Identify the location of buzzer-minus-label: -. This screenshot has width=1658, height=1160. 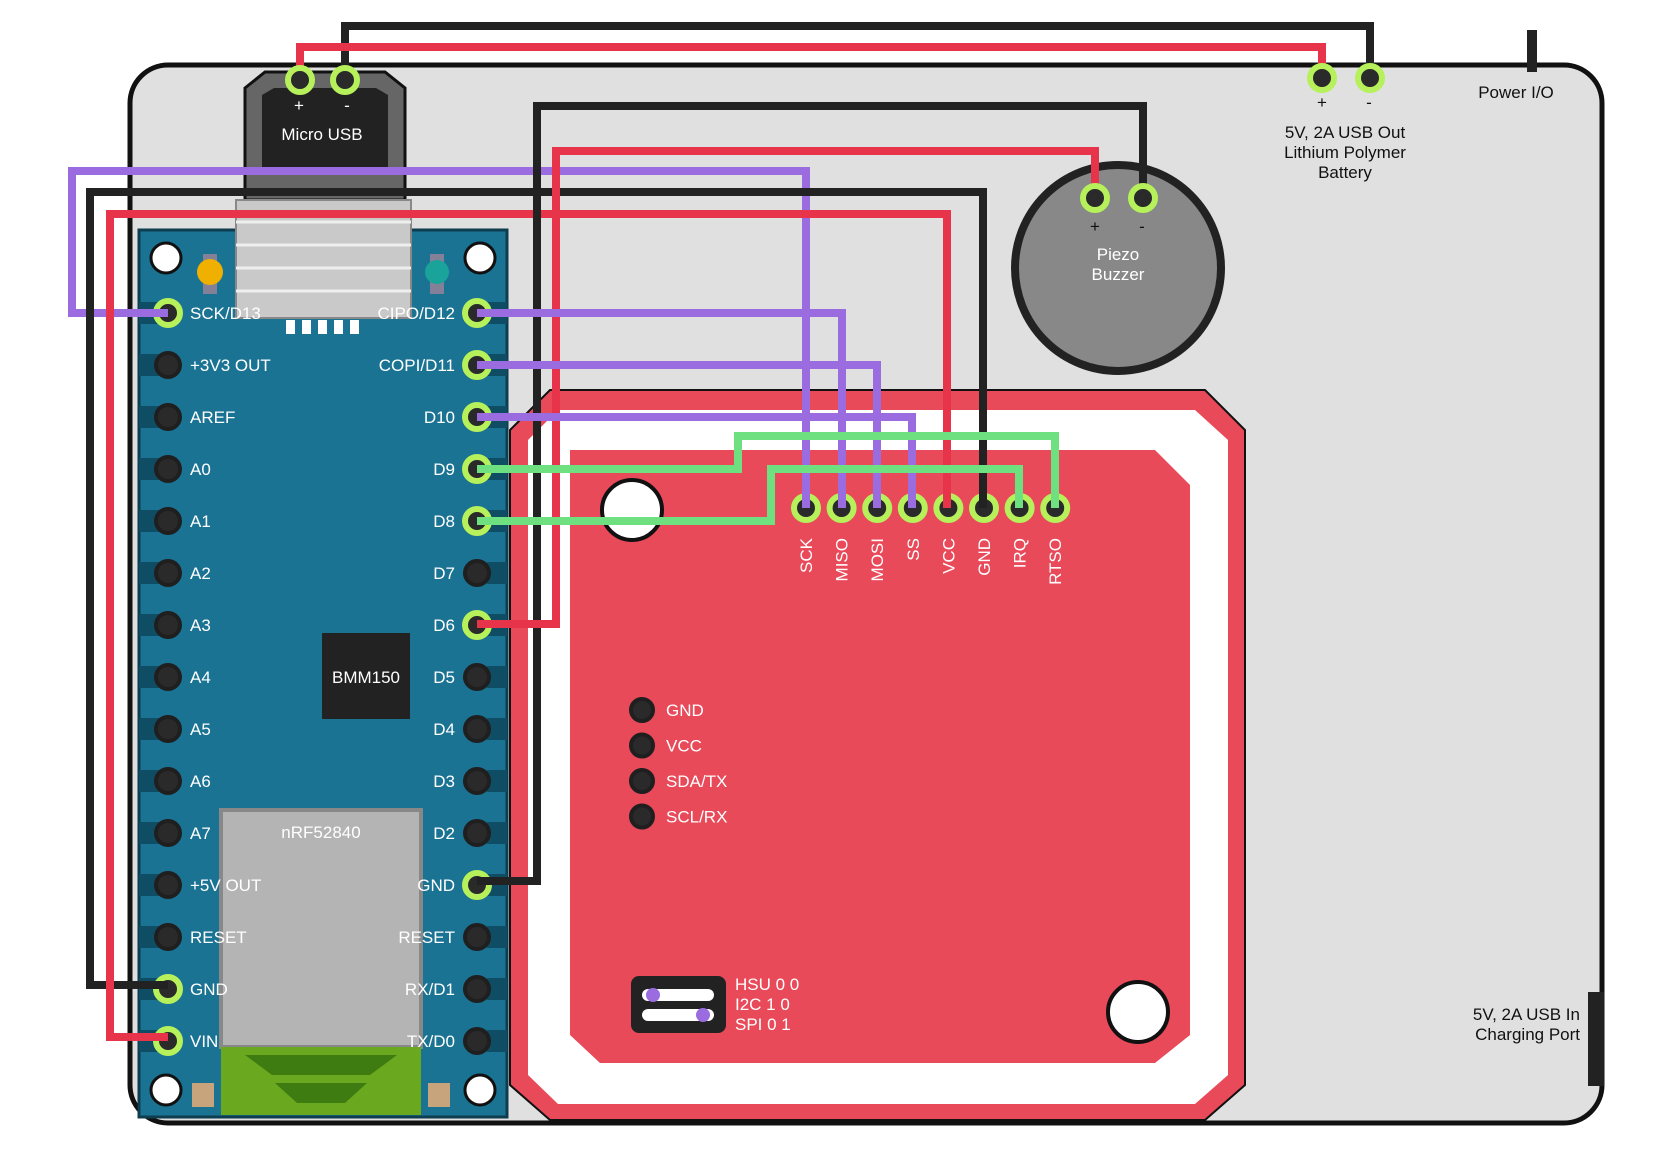
(1142, 226).